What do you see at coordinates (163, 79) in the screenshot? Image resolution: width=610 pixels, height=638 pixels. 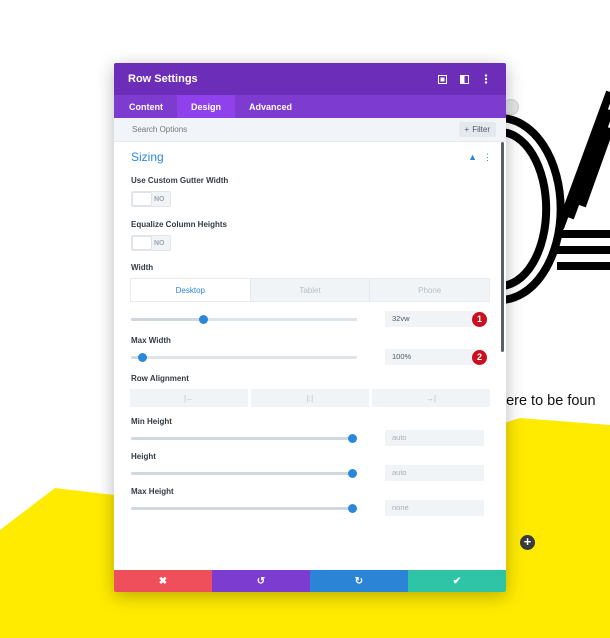 I see `modal-title: Row Settings` at bounding box center [163, 79].